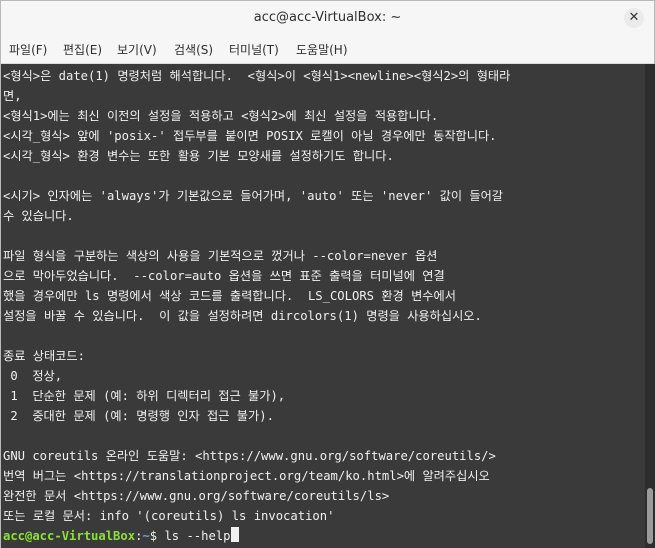  I want to click on menu-bar: 파일(F) 편집(E) 보기(V) 검색(S) 터미널(T) 도움말(H), so click(327, 49).